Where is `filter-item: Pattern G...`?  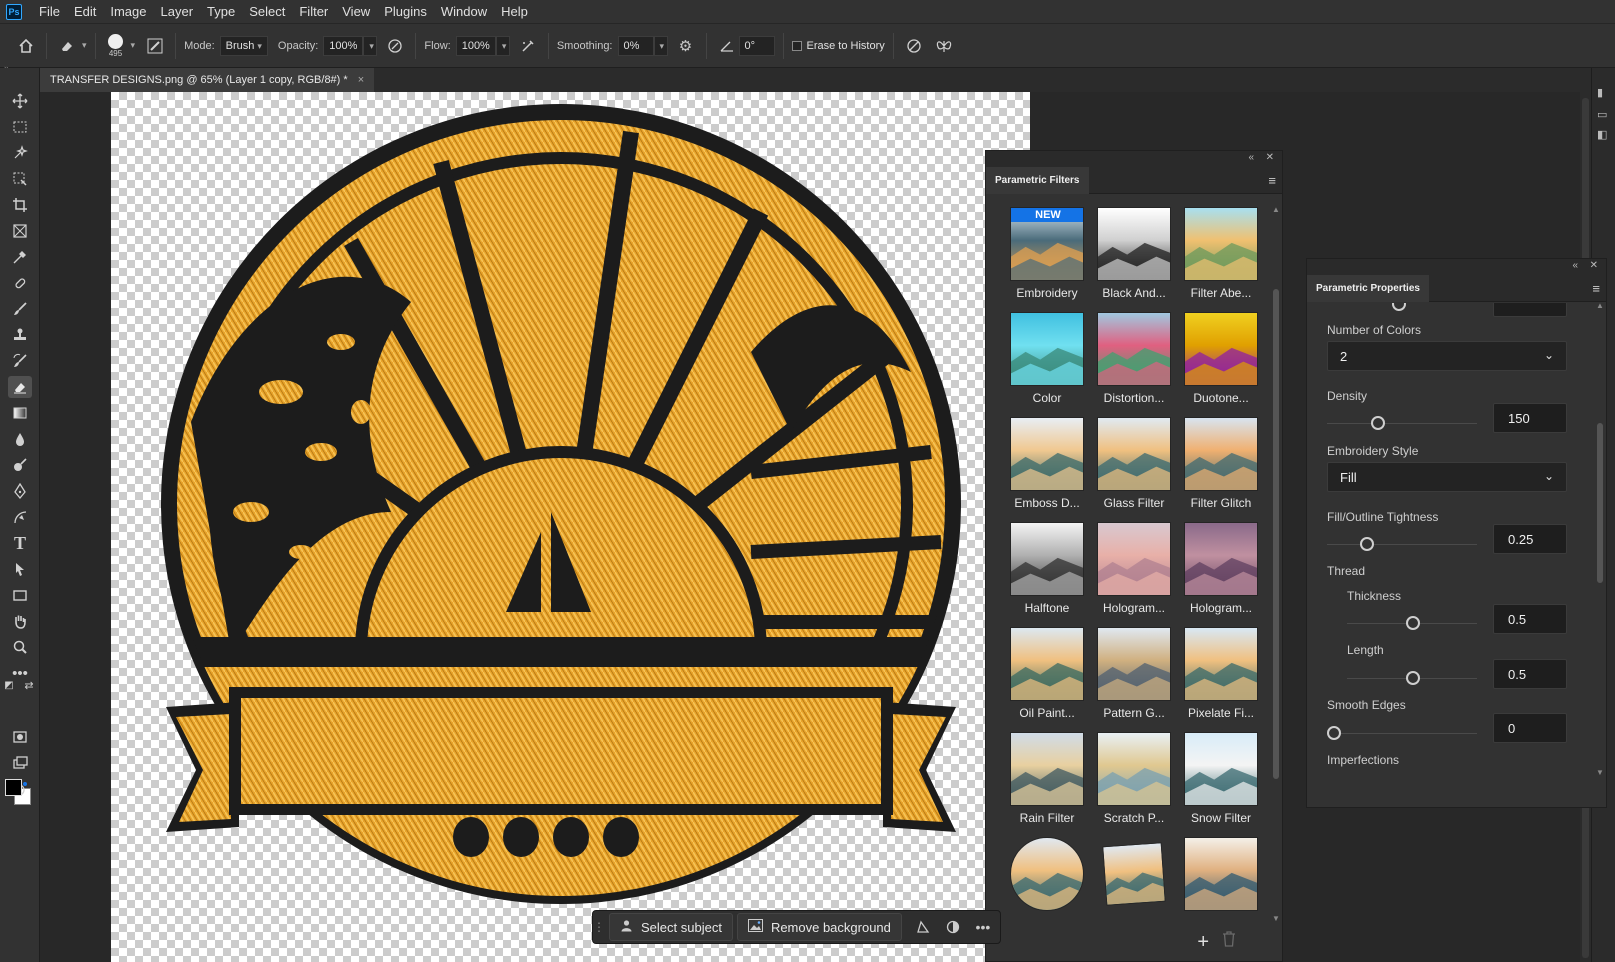
filter-item: Pattern G... is located at coordinates (1134, 673).